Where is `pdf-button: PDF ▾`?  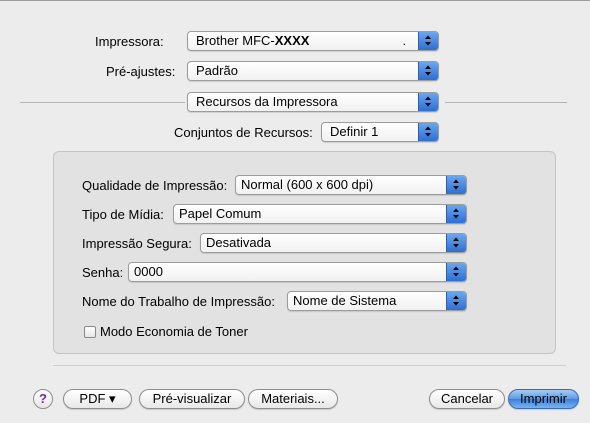
pdf-button: PDF ▾ is located at coordinates (97, 399).